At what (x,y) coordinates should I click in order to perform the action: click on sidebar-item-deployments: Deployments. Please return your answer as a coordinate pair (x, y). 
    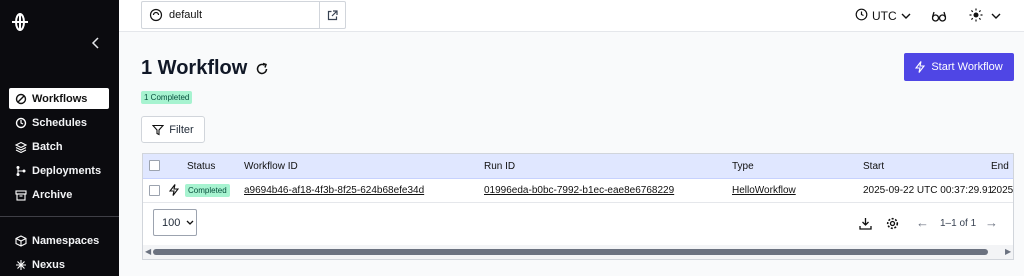
    Looking at the image, I should click on (59, 170).